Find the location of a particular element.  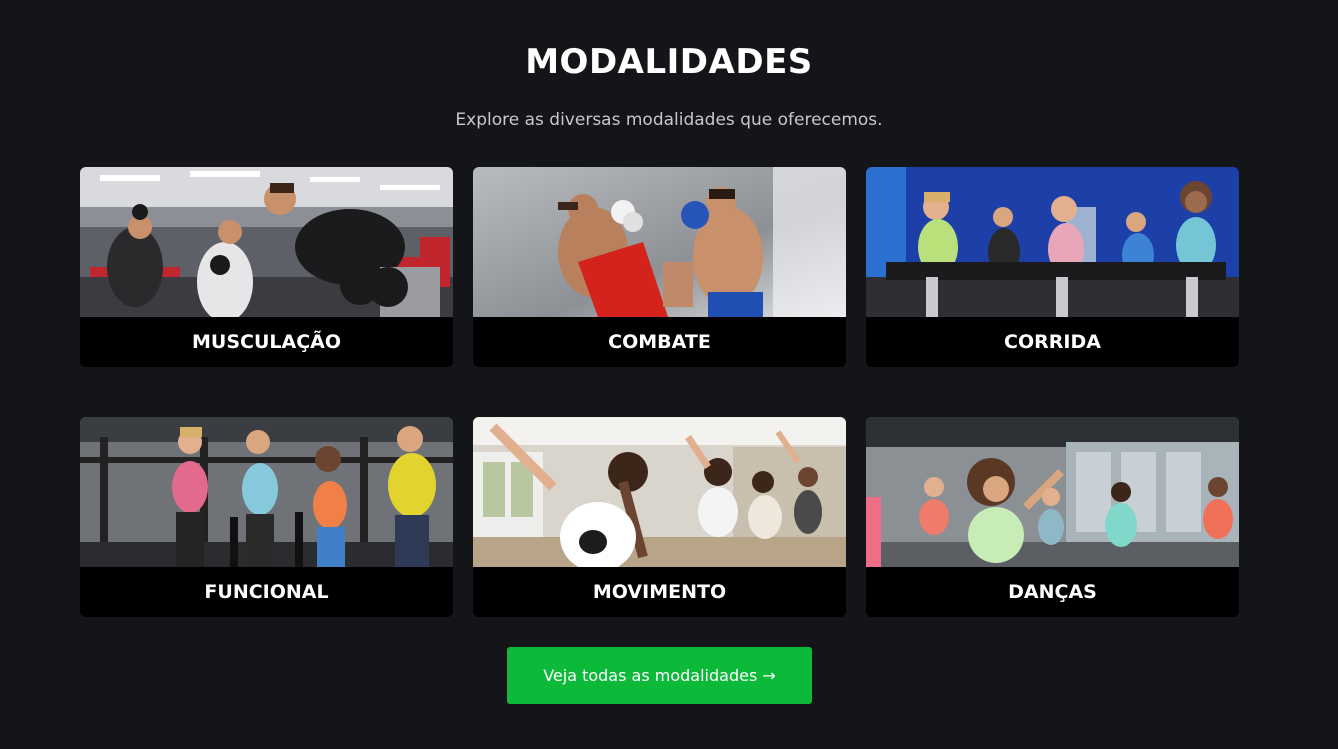

gym-weights-photo is located at coordinates (266, 242).